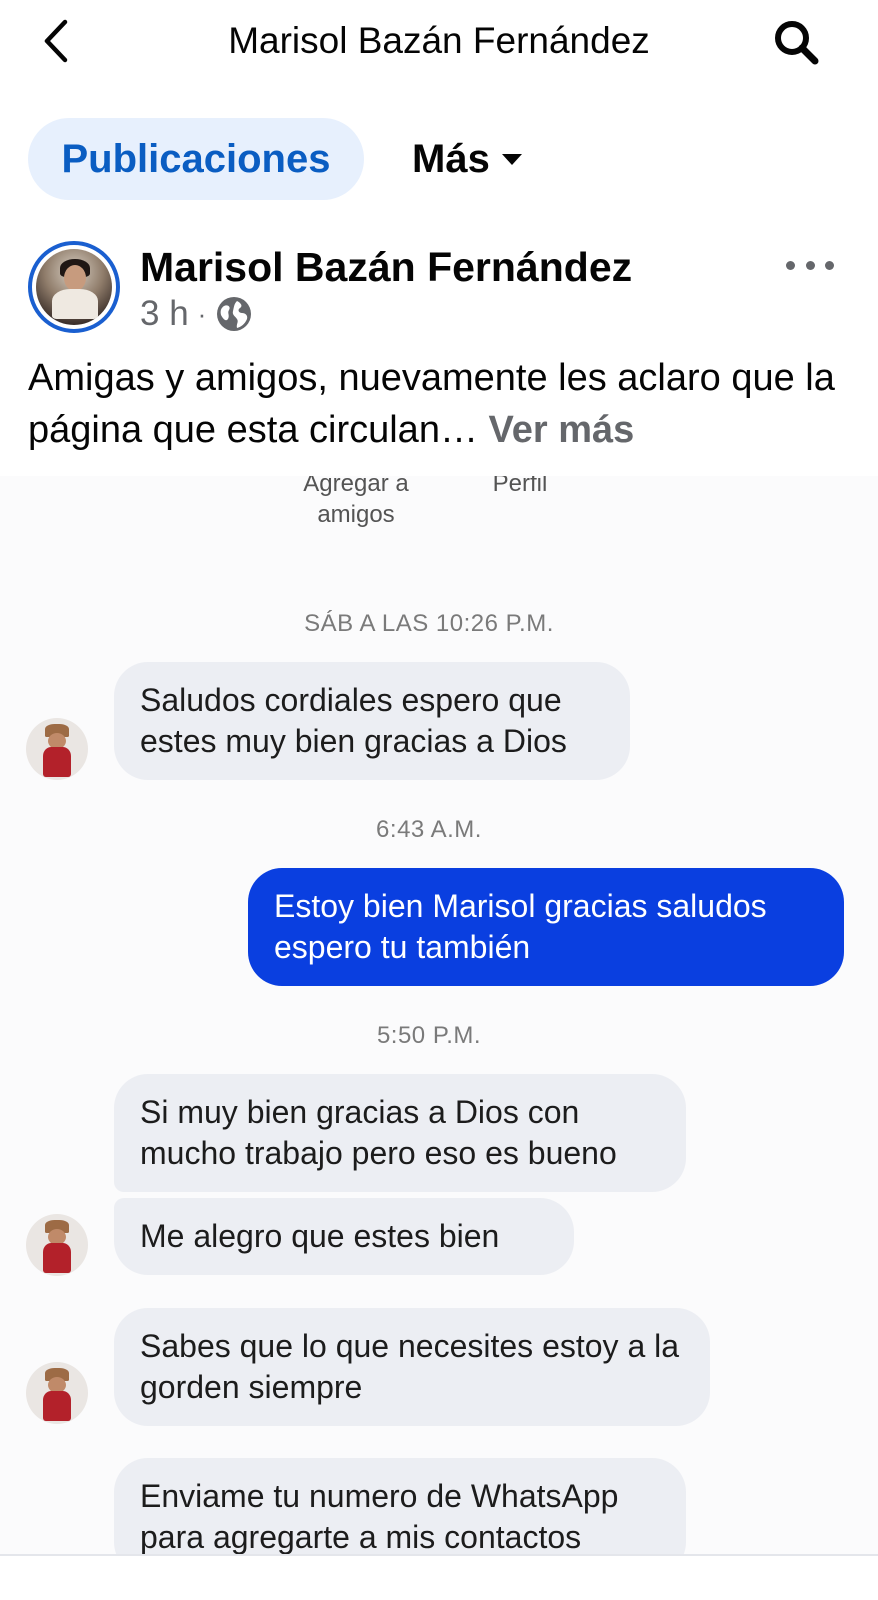 The width and height of the screenshot is (878, 1600). What do you see at coordinates (429, 829) in the screenshot?
I see `chat-timestamp: 6:43 A.M.` at bounding box center [429, 829].